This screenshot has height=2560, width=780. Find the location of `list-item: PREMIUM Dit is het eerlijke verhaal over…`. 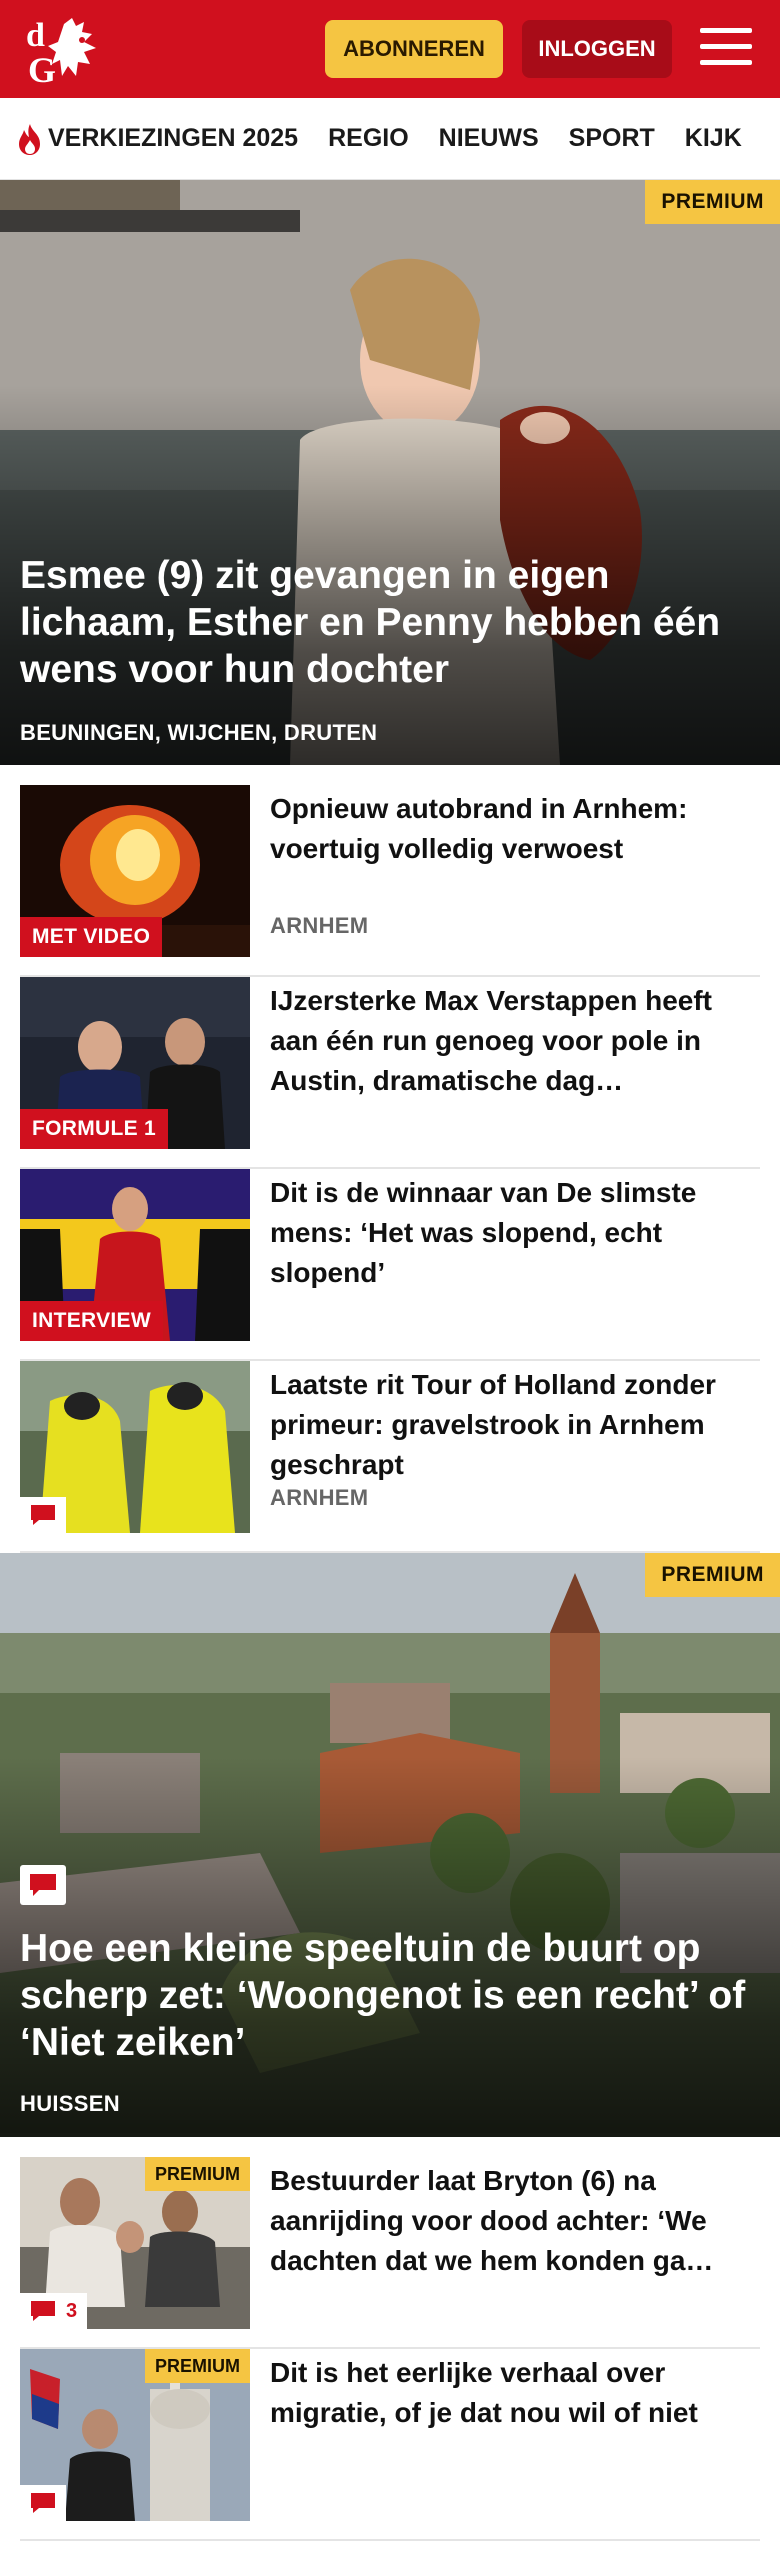

list-item: PREMIUM Dit is het eerlijke verhaal over… is located at coordinates (390, 2445).